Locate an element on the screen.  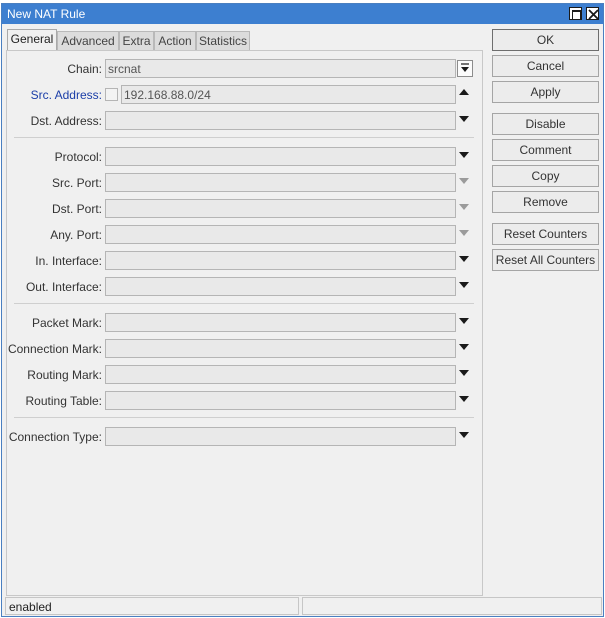
src-address-negate-checkbox is located at coordinates (111, 94).